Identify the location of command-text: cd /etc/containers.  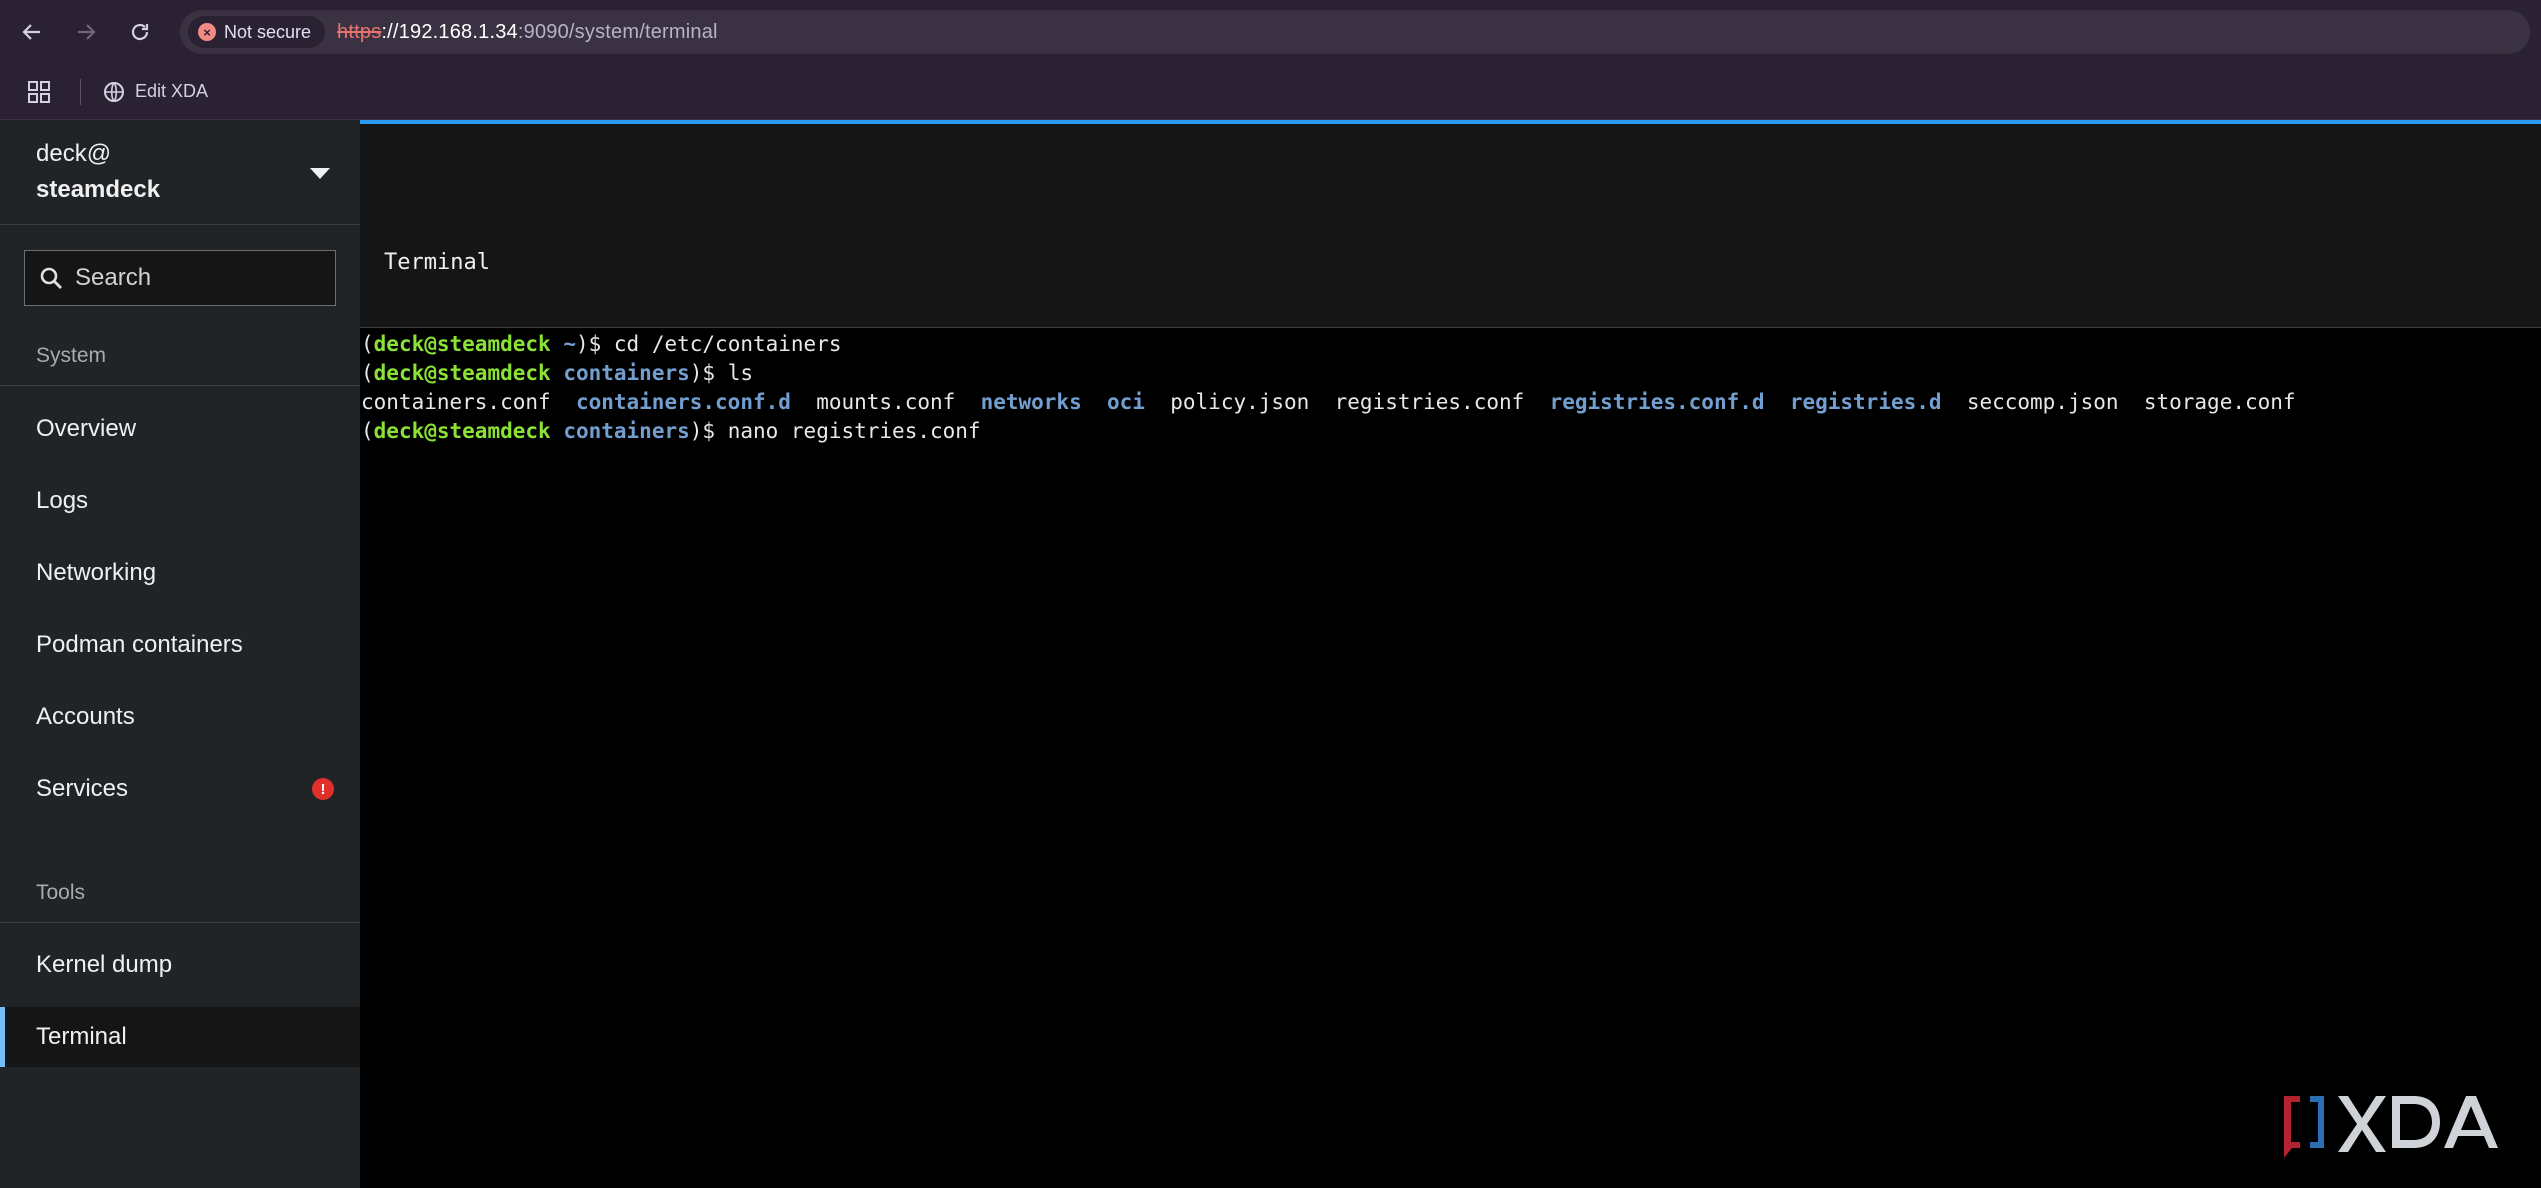
(727, 344).